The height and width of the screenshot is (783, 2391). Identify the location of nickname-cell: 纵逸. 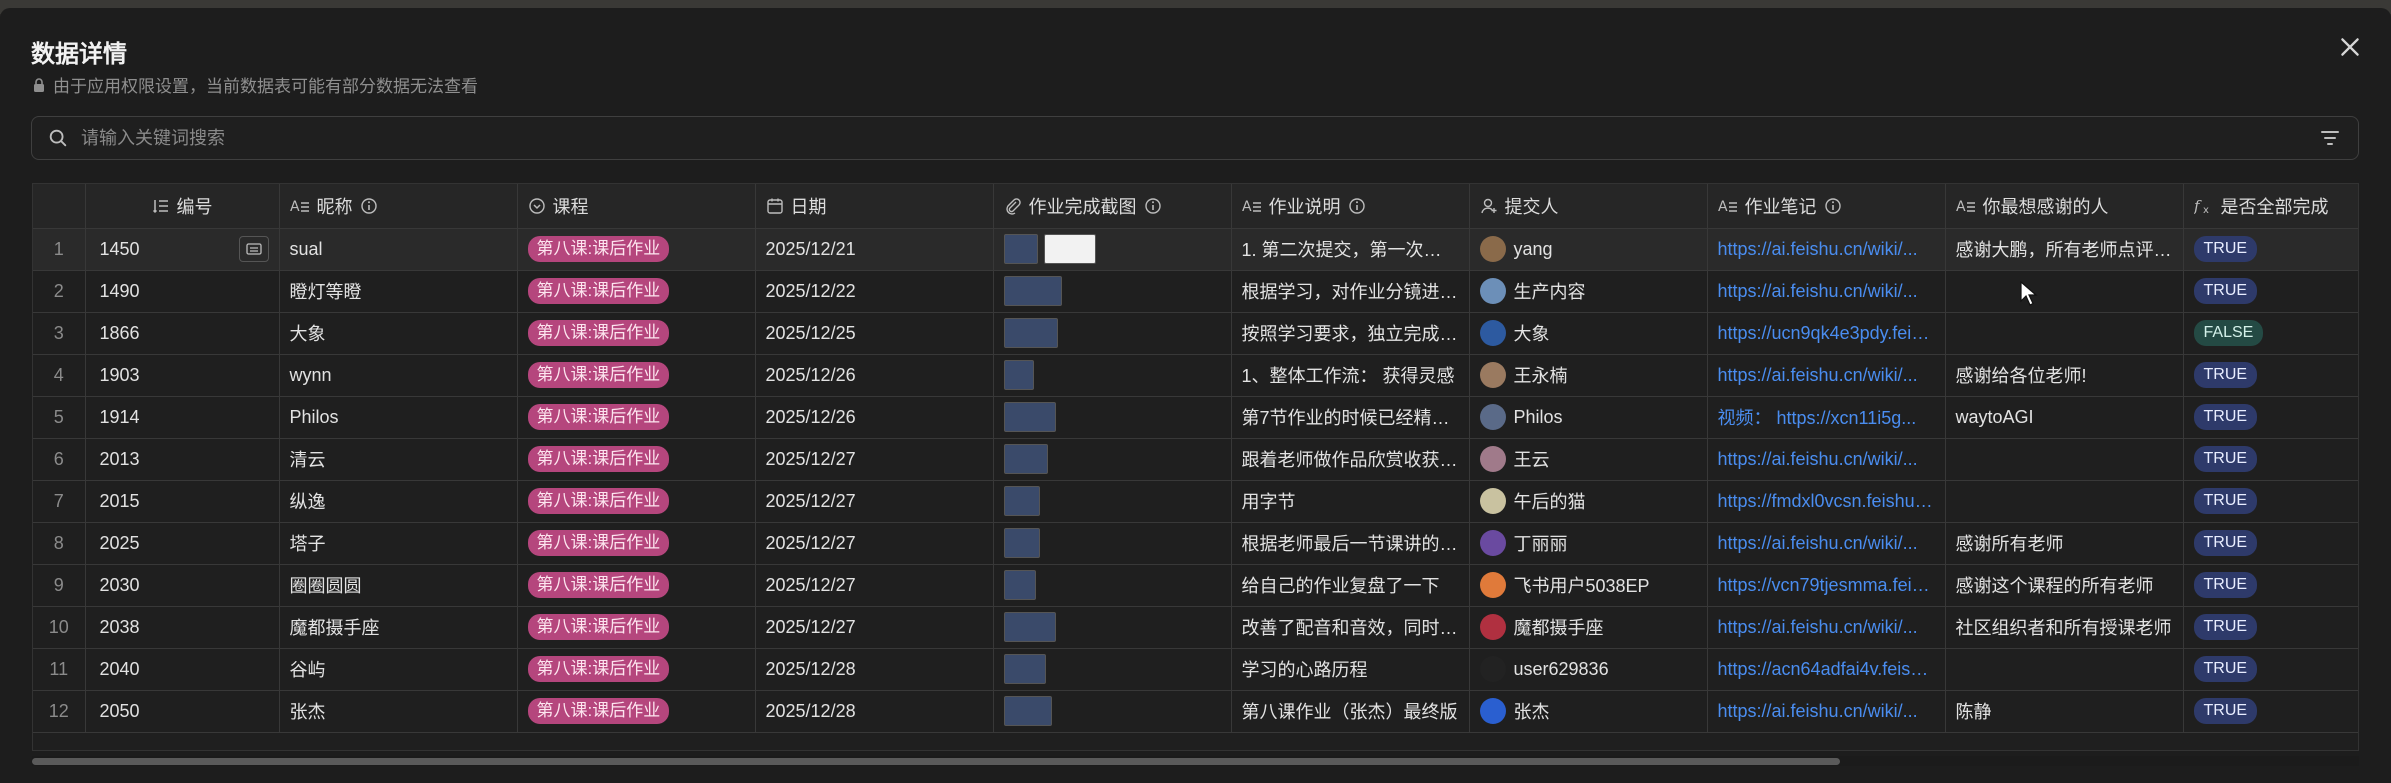
(398, 501).